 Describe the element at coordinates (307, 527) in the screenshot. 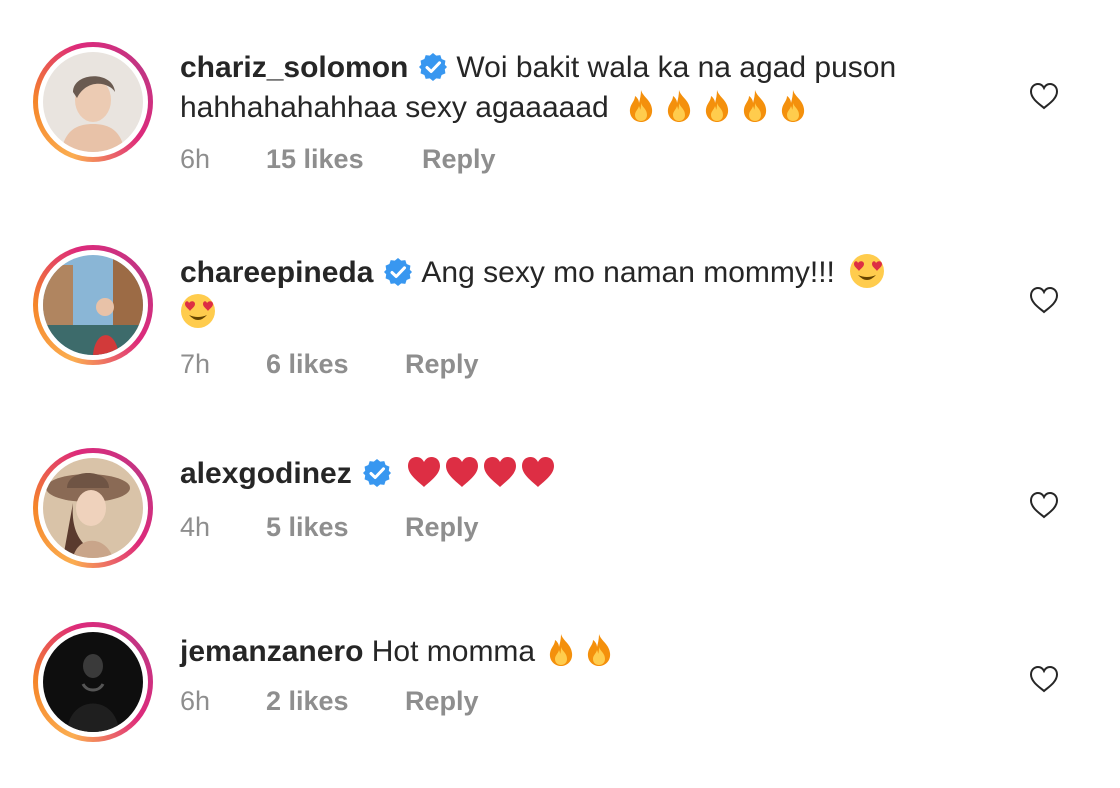

I see `likes-count: 5 likes` at that location.